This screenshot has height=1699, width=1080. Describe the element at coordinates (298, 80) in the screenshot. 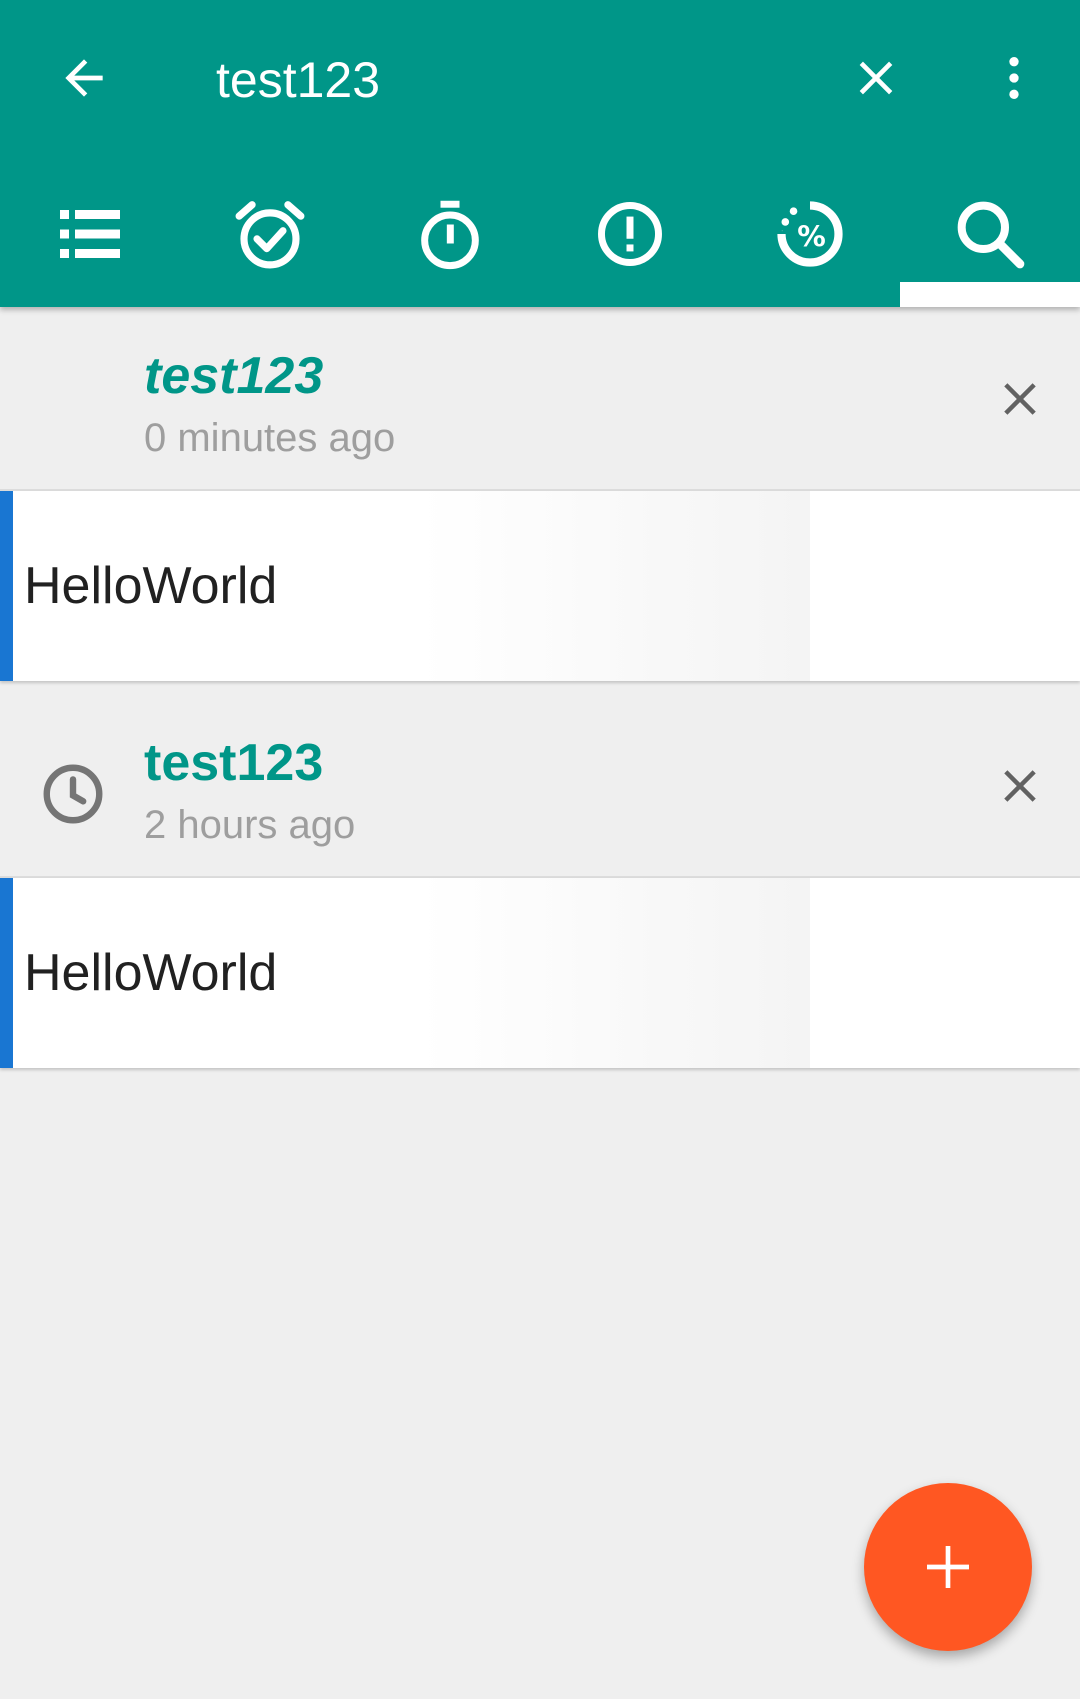

I see `search-query: test123` at that location.